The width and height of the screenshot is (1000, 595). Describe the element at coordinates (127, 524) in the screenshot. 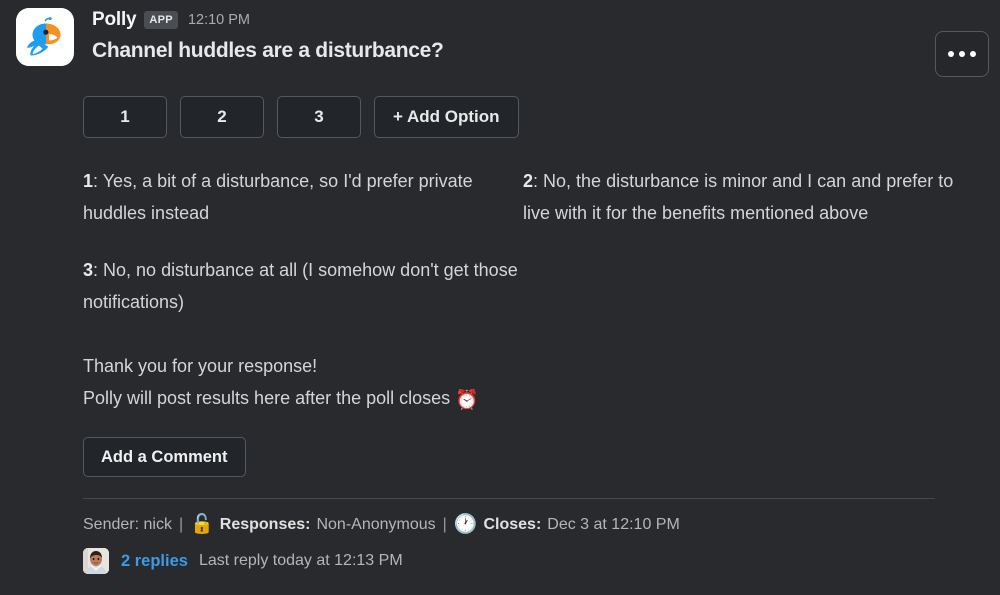

I see `sender-label: Sender: nick` at that location.